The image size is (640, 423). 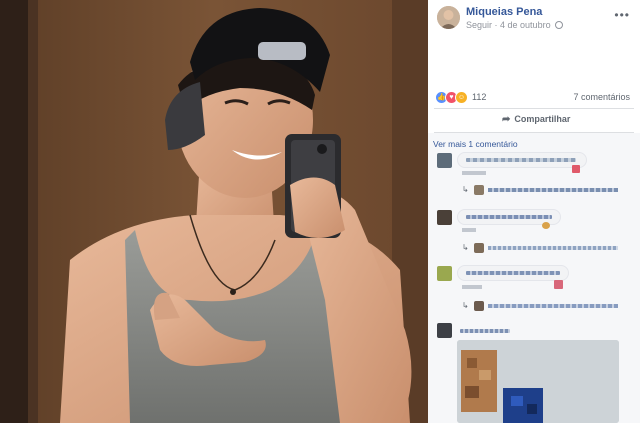 I want to click on share-icon: ➦, so click(x=506, y=119).